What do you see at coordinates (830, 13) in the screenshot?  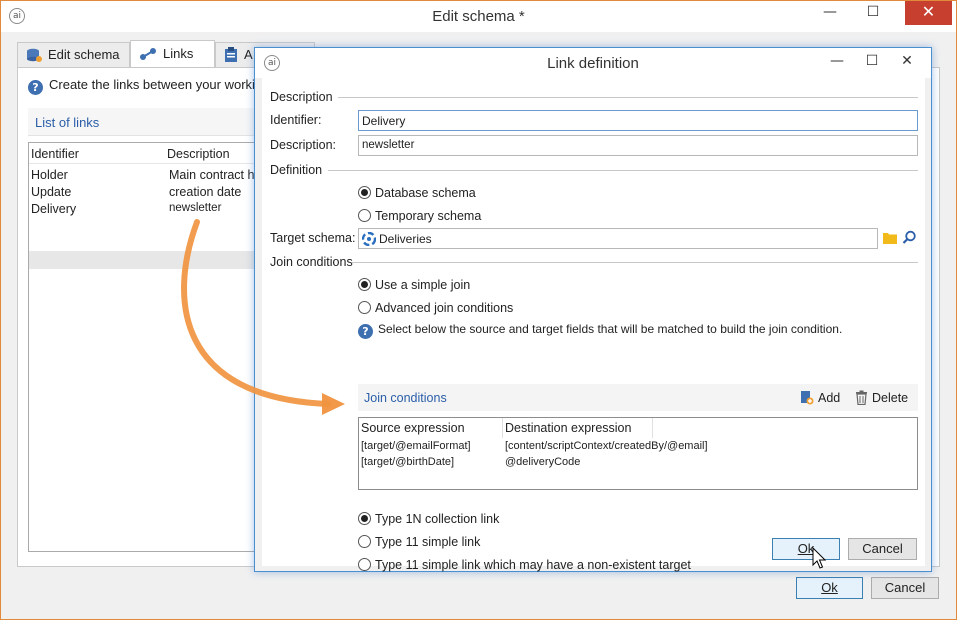 I see `minimize-button: —` at bounding box center [830, 13].